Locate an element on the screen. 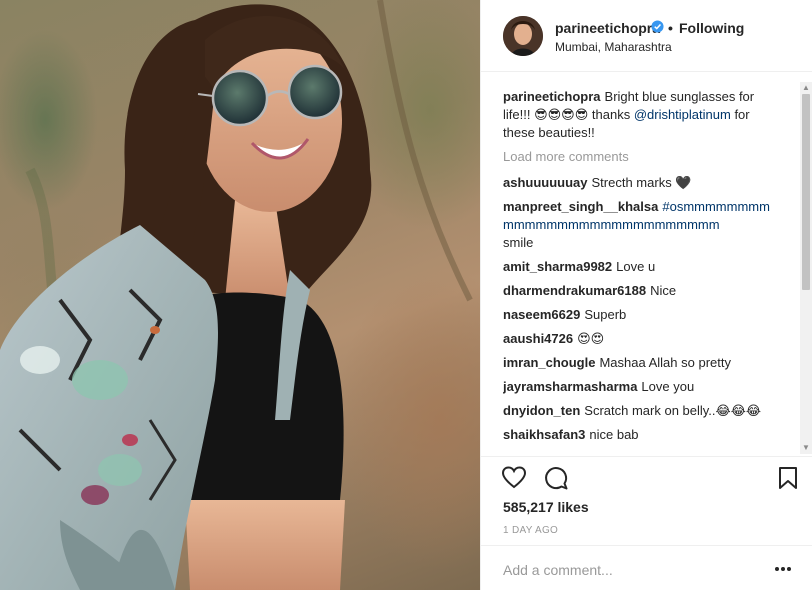  post-author-username: parineetichopra is located at coordinates (607, 28).